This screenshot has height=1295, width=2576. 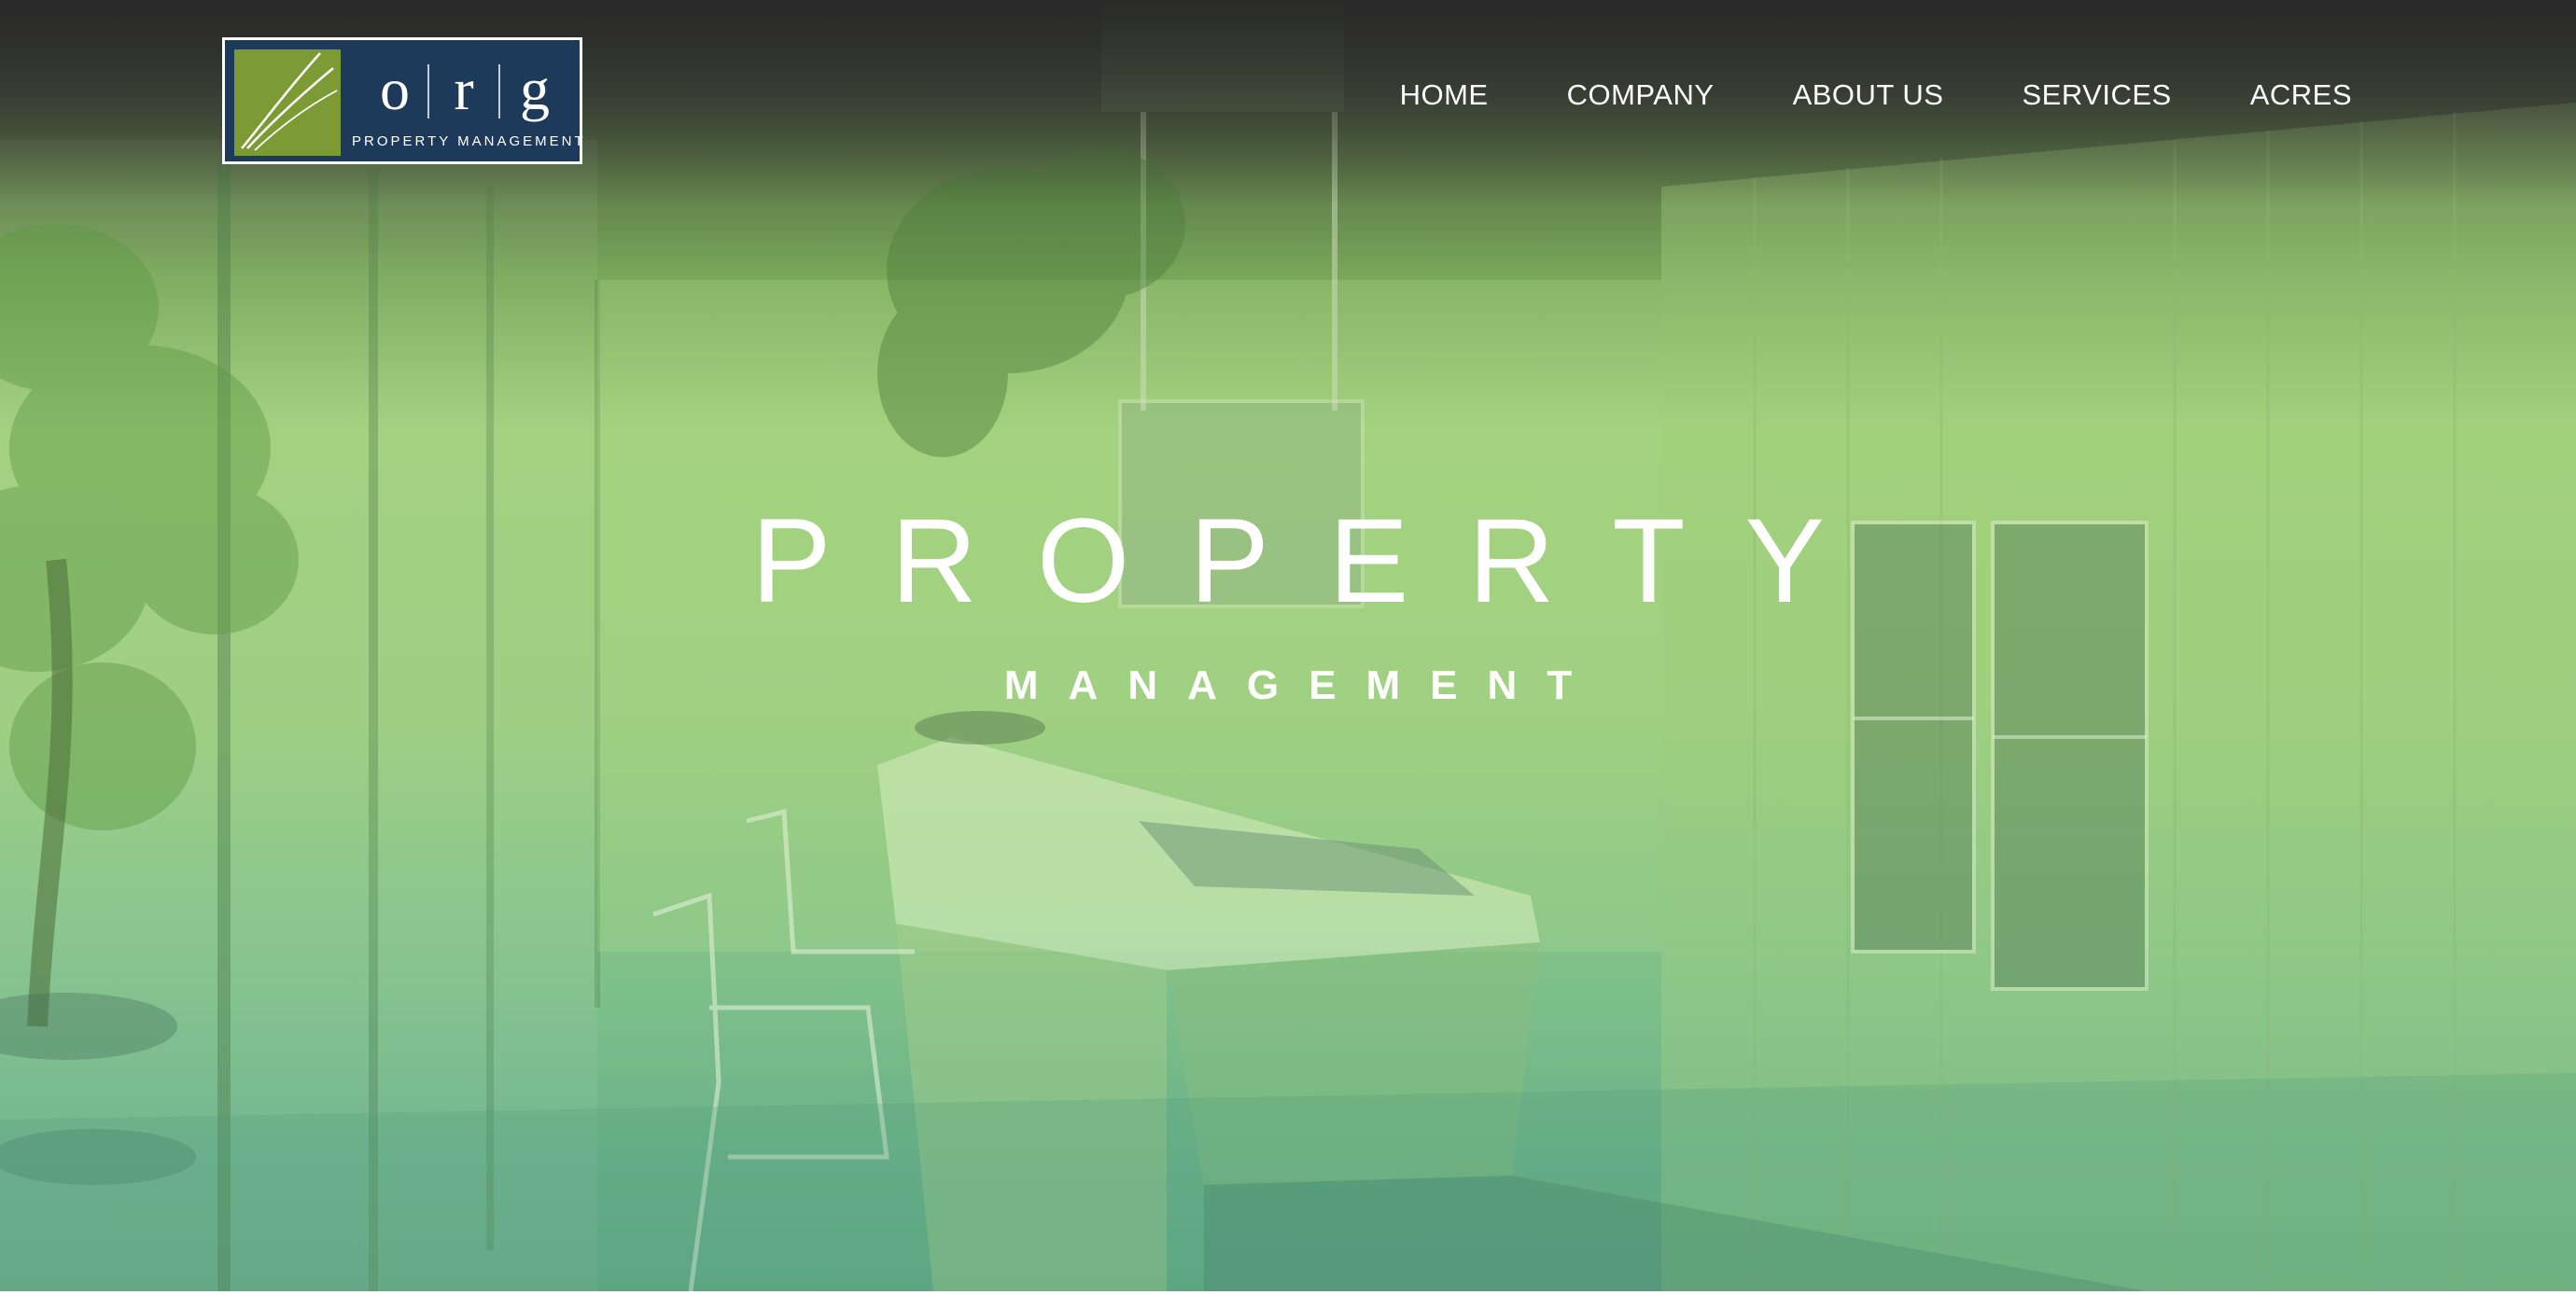 What do you see at coordinates (2301, 95) in the screenshot?
I see `nav-item-acres: ACRES` at bounding box center [2301, 95].